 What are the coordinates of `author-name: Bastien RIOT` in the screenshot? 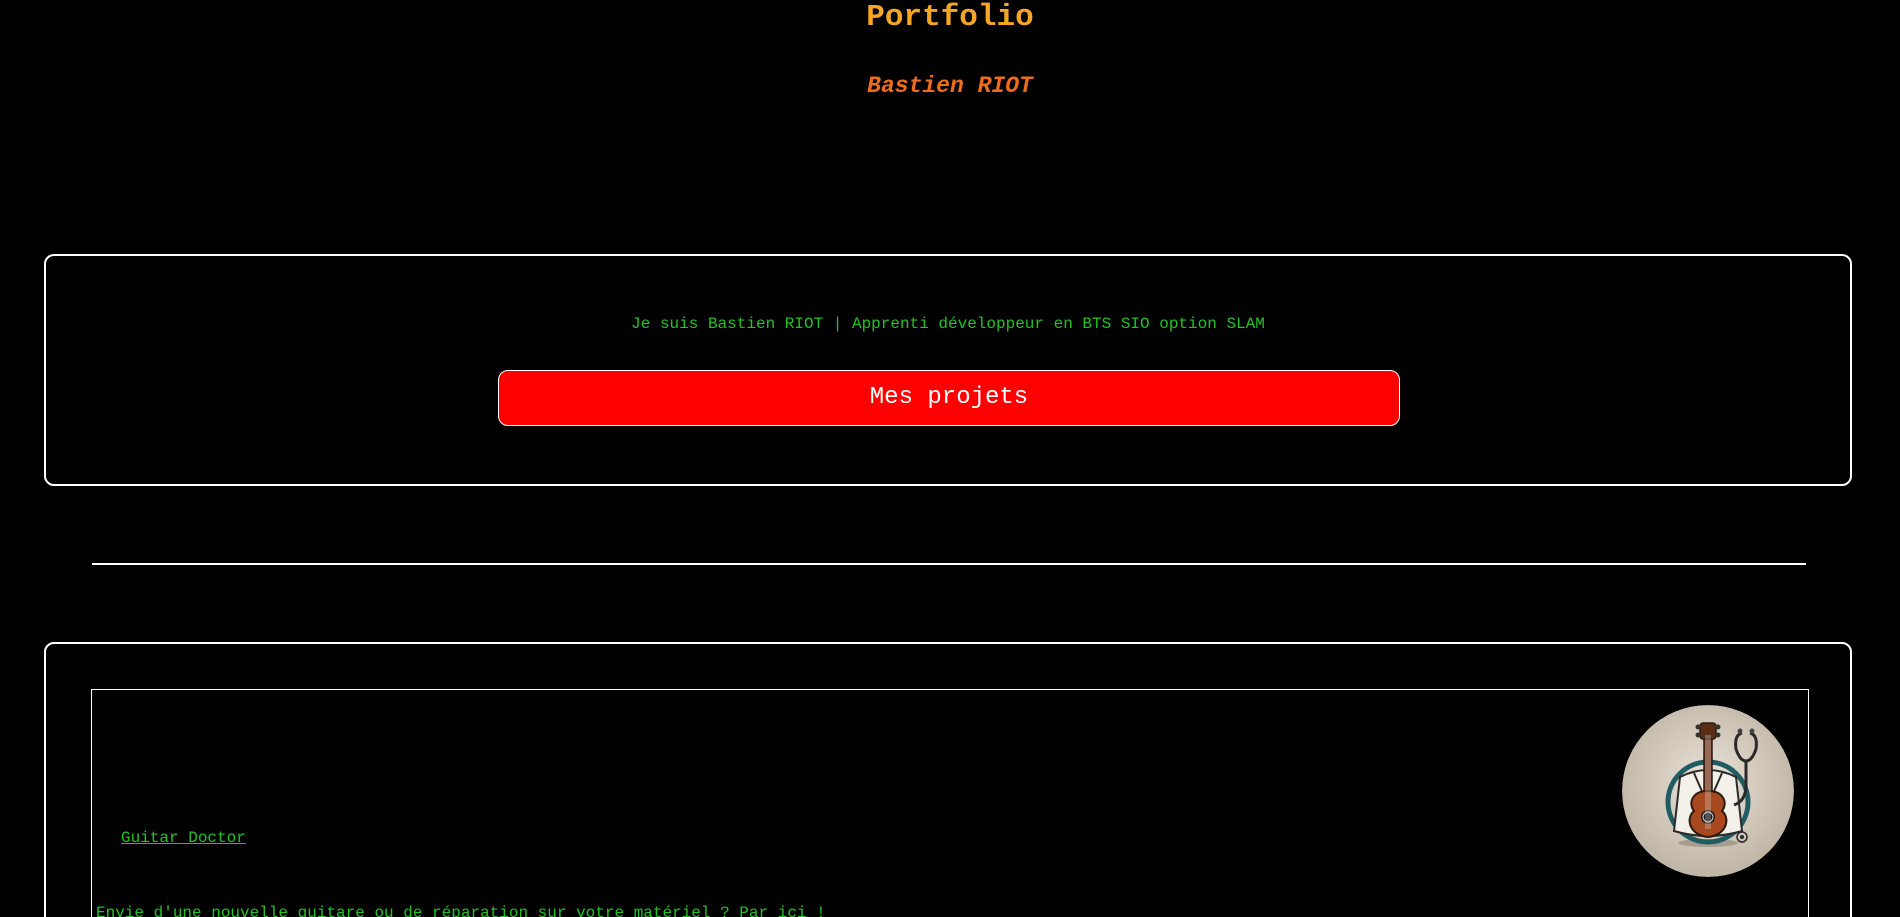 It's located at (950, 86).